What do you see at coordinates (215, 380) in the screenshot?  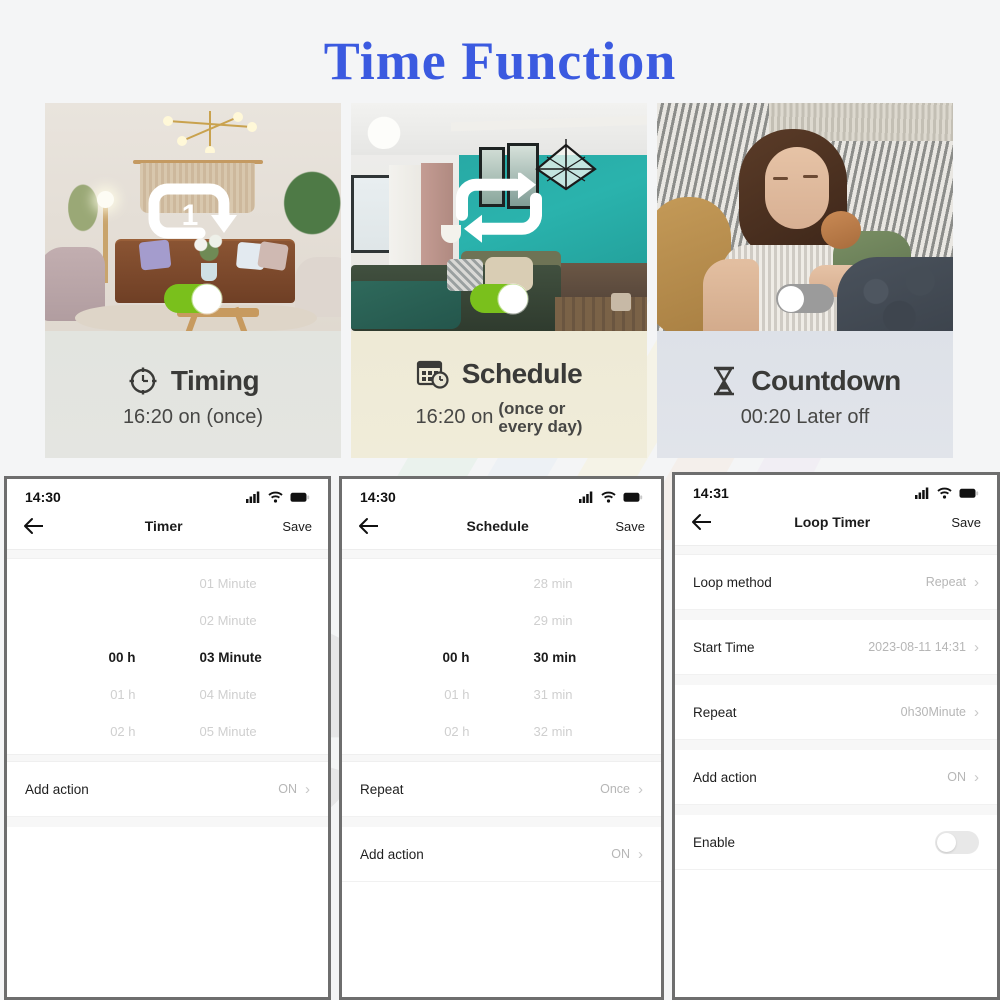 I see `card-timing-title: Timing` at bounding box center [215, 380].